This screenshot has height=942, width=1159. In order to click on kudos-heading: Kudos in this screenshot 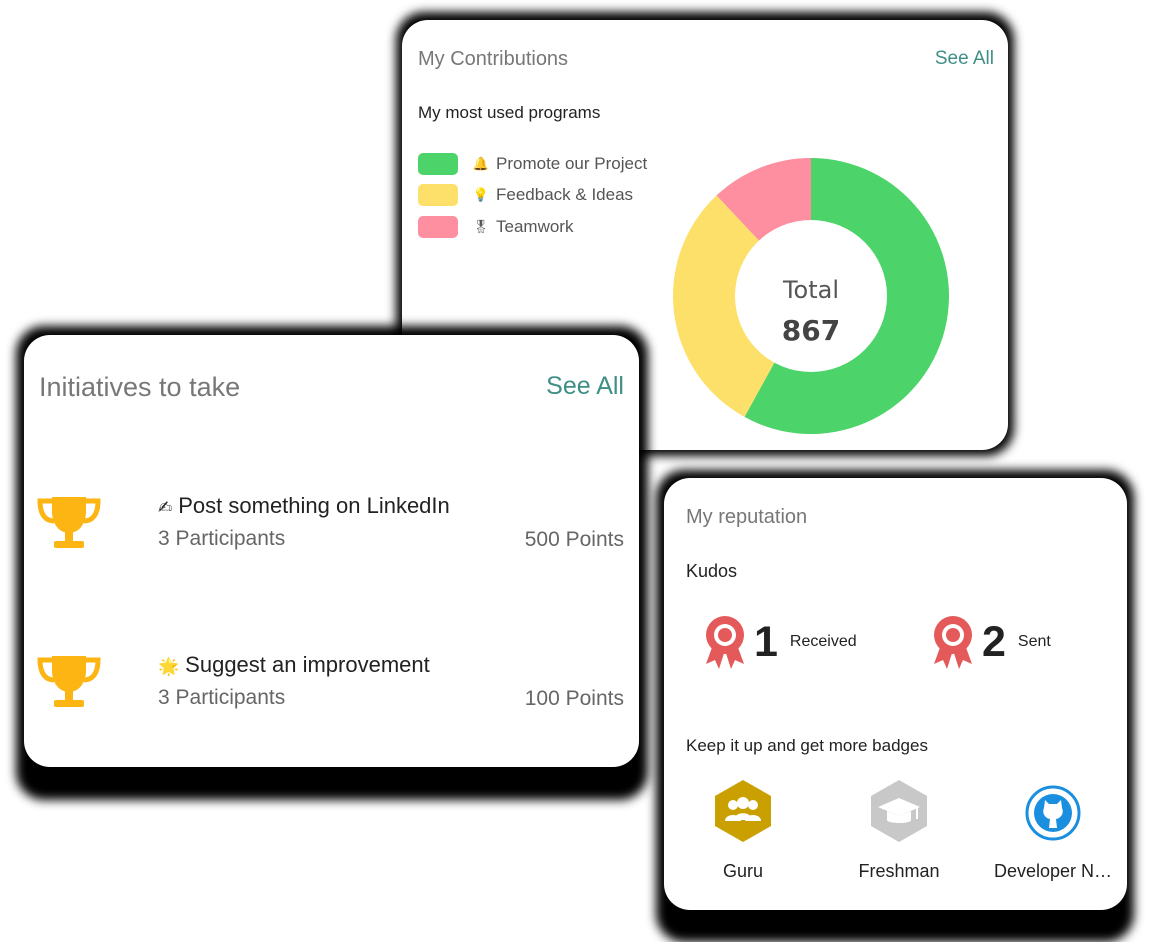, I will do `click(712, 571)`.